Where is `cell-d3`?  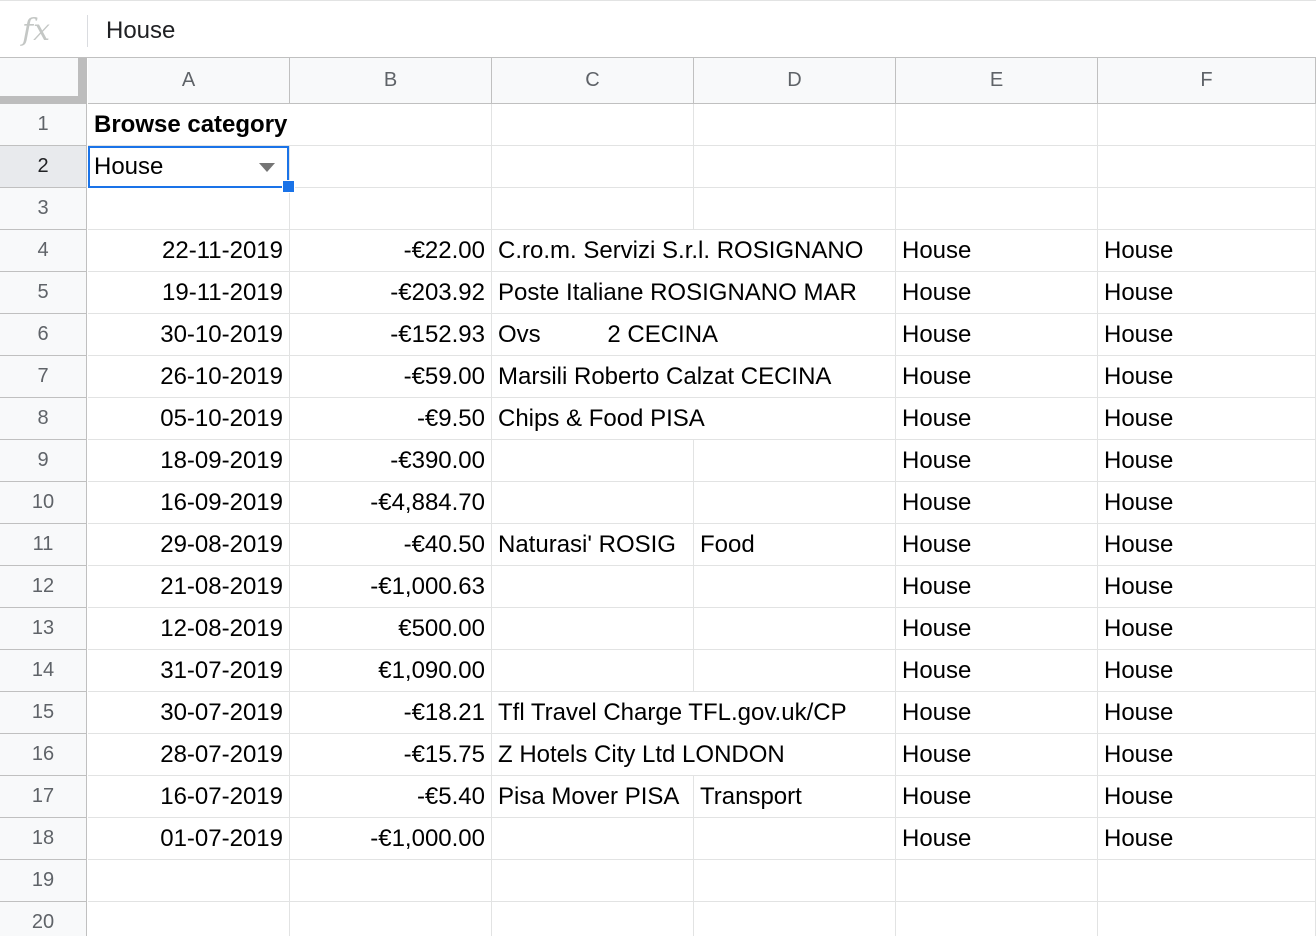
cell-d3 is located at coordinates (795, 209).